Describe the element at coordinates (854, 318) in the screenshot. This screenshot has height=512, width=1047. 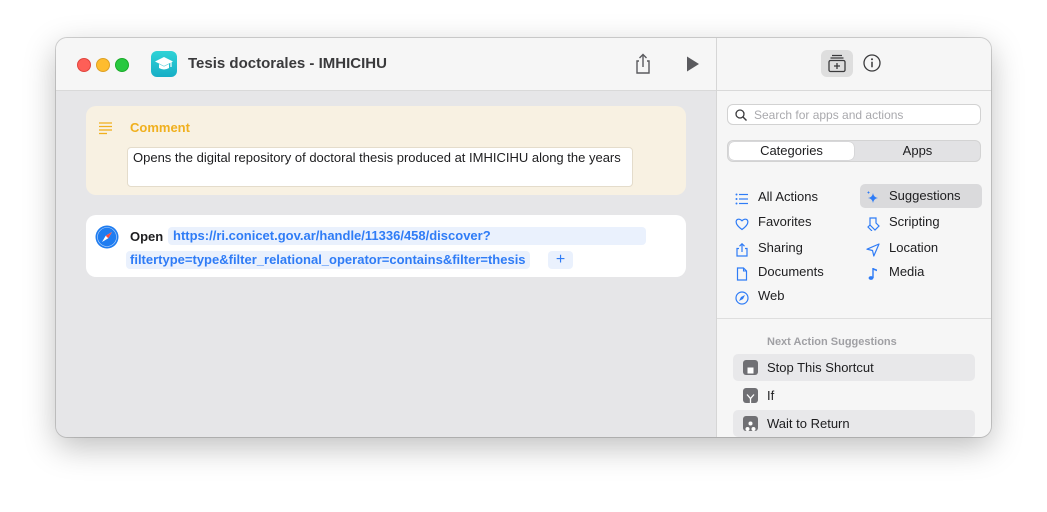
I see `sidebar-divider` at that location.